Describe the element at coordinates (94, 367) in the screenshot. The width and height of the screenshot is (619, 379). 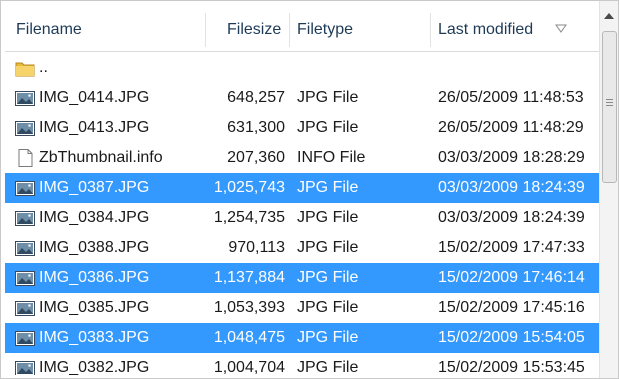
I see `file-name: IMG_0382.JPG` at that location.